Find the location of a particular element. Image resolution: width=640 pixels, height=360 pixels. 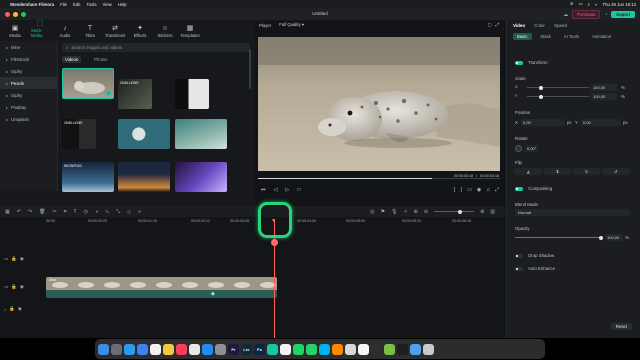

mail-icon is located at coordinates (142, 349).